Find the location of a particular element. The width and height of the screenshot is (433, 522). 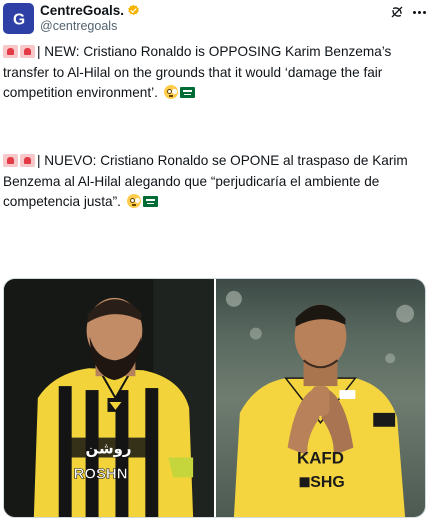

display-name: CentreGoals. is located at coordinates (82, 10).